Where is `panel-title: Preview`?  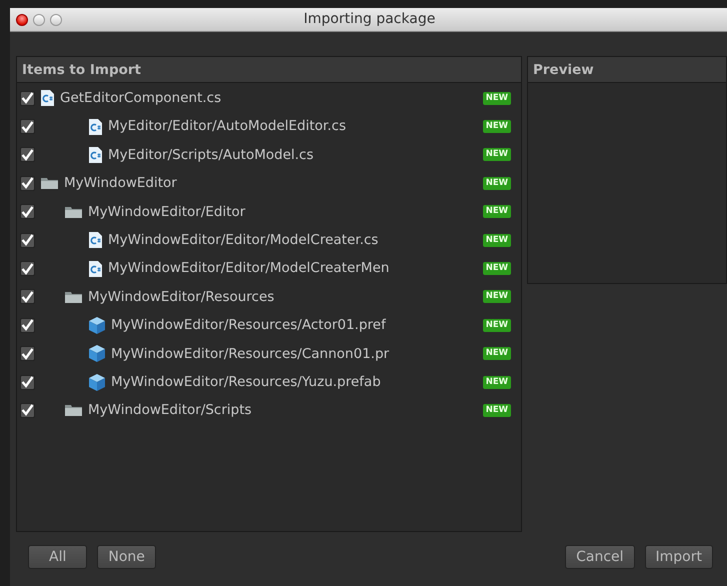
panel-title: Preview is located at coordinates (627, 70).